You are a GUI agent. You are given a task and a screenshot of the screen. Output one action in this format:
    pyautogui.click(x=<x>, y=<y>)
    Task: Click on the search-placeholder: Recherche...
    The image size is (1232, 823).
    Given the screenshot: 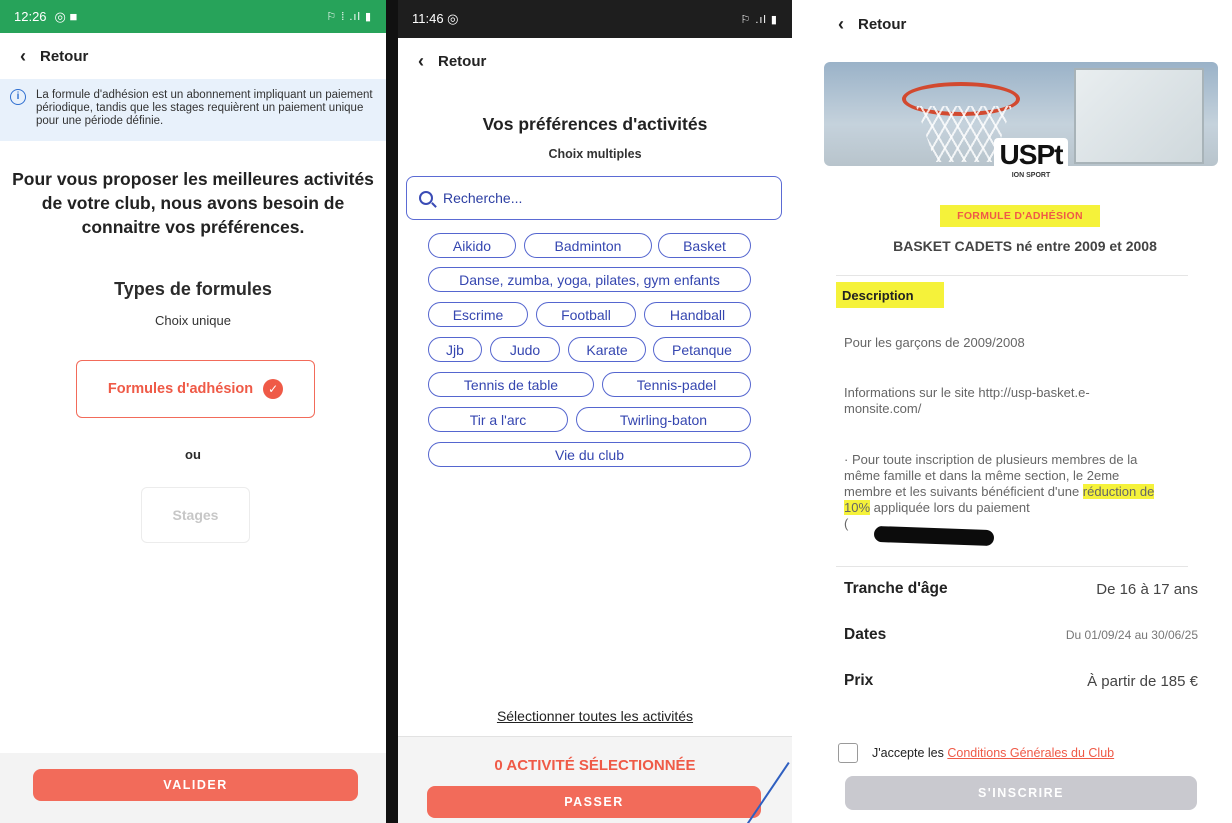 What is the action you would take?
    pyautogui.click(x=483, y=198)
    